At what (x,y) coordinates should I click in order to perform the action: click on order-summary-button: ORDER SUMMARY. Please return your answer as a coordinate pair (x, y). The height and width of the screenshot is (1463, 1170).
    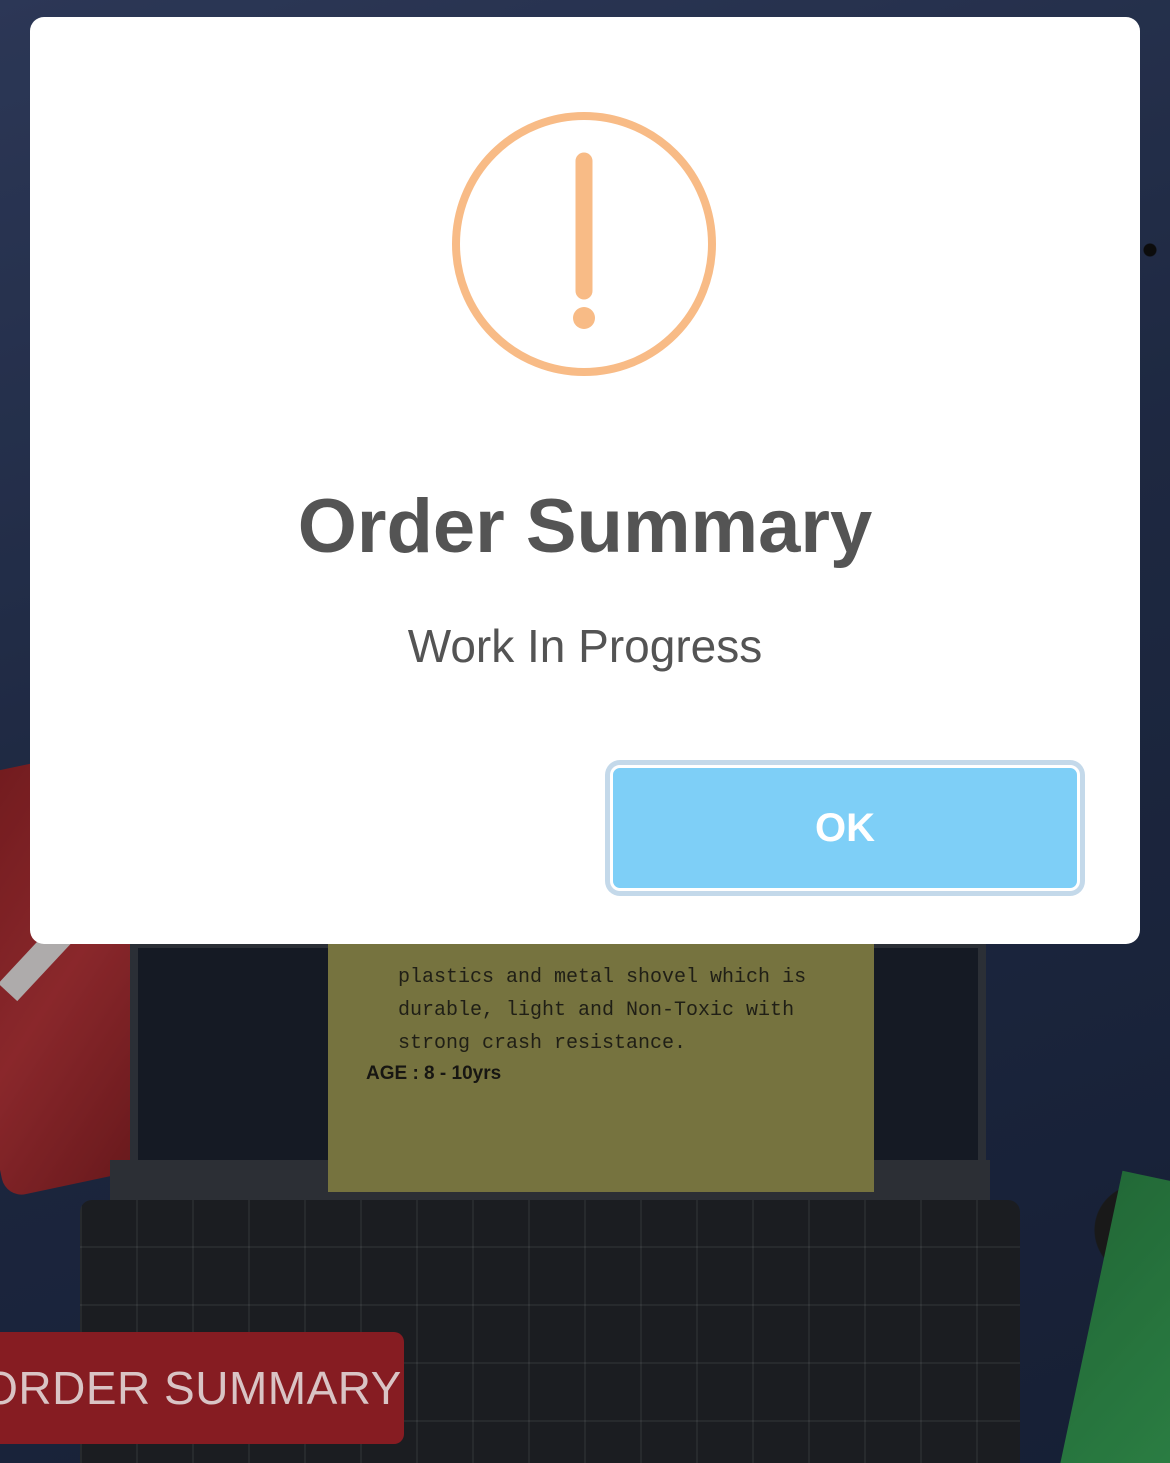
    Looking at the image, I should click on (202, 1388).